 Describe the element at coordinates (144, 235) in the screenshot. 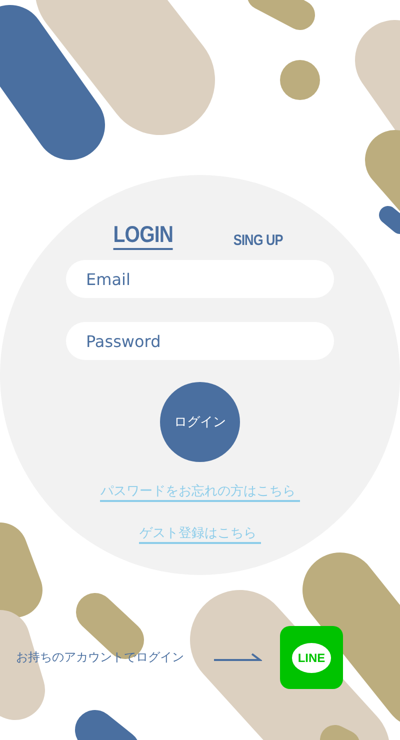

I see `tab: LOGIN` at that location.